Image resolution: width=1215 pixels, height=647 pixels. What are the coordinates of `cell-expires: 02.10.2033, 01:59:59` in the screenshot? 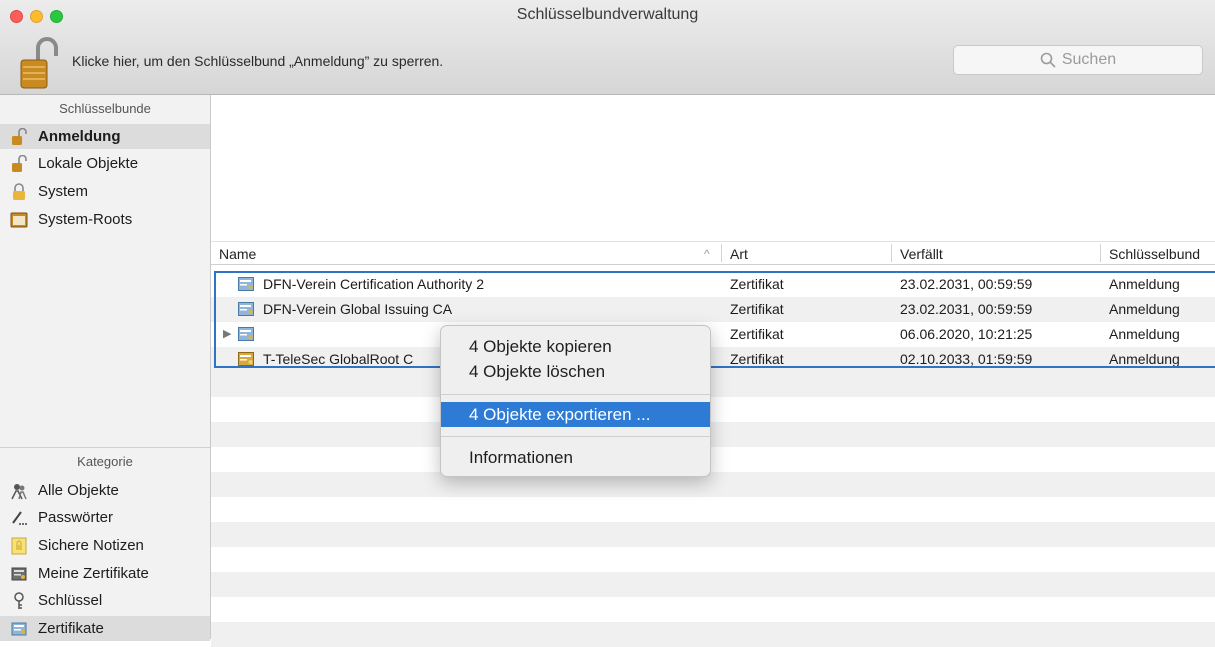 It's located at (966, 359).